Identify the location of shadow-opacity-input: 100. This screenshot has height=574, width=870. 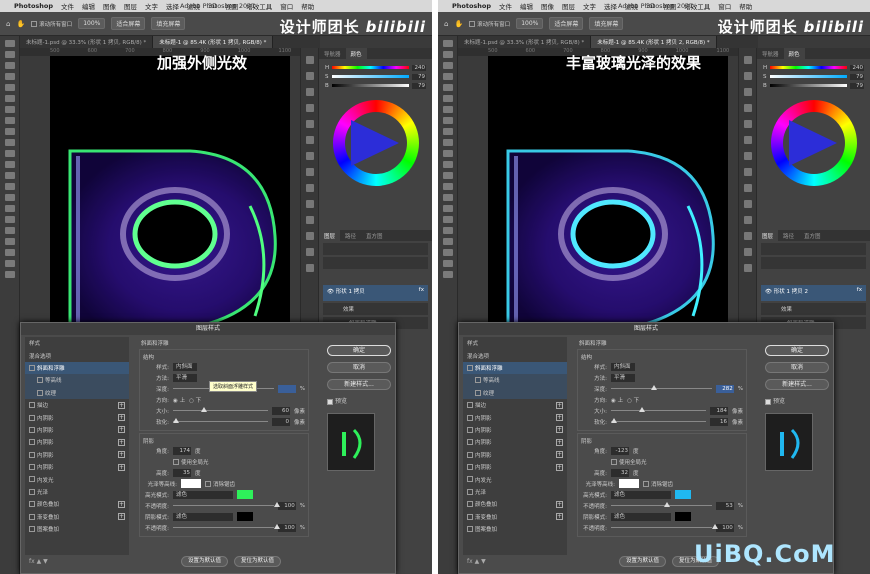
(724, 527).